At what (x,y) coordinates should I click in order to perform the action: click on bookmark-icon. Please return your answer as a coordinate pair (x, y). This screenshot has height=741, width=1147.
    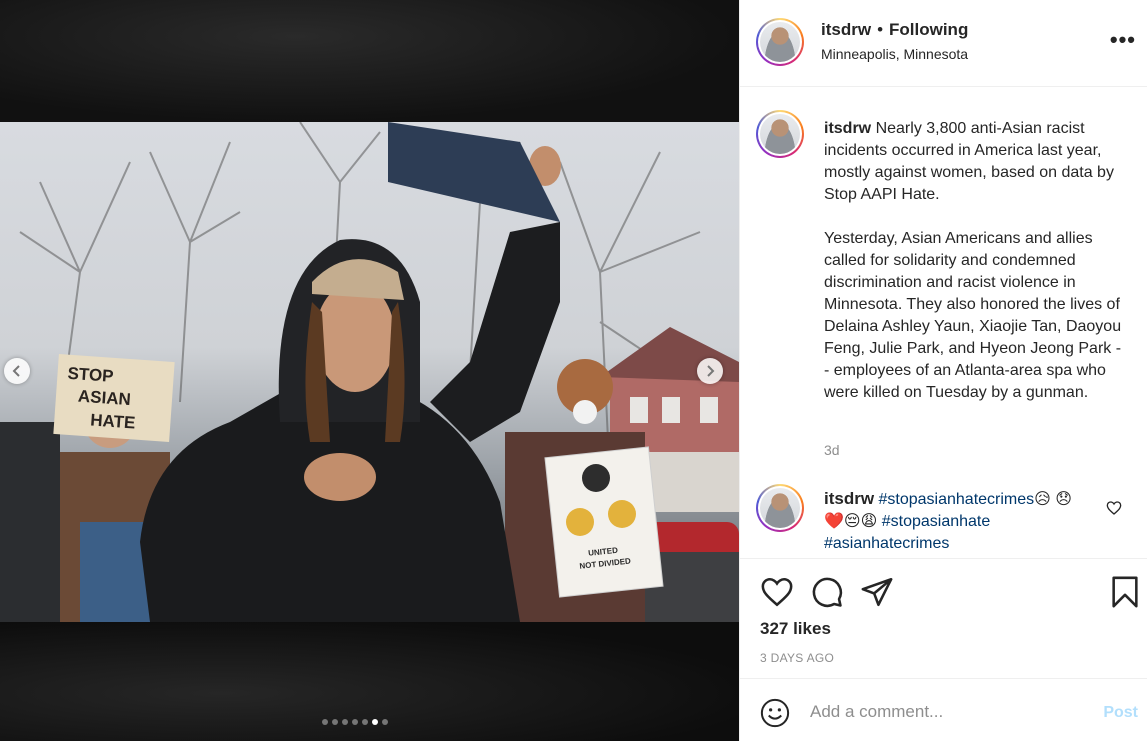
    Looking at the image, I should click on (1125, 592).